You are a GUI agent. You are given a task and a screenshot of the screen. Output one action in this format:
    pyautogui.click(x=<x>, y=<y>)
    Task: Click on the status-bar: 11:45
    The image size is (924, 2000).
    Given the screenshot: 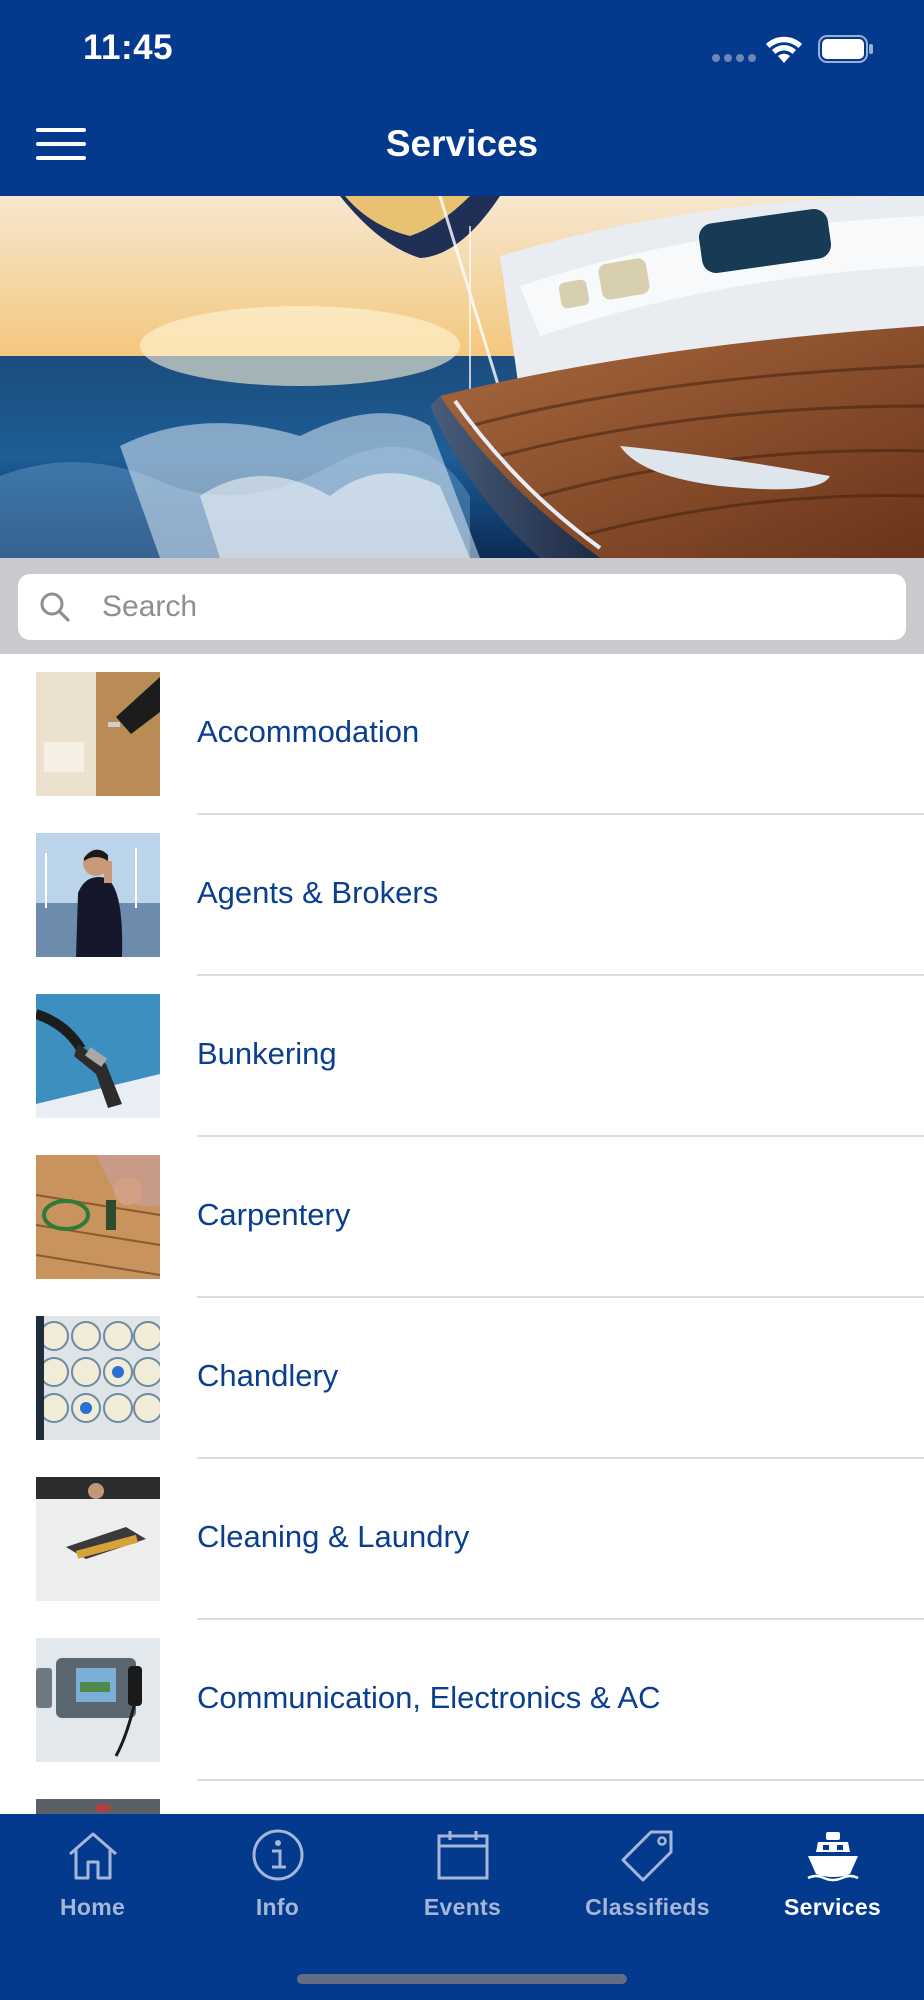 What is the action you would take?
    pyautogui.click(x=462, y=48)
    